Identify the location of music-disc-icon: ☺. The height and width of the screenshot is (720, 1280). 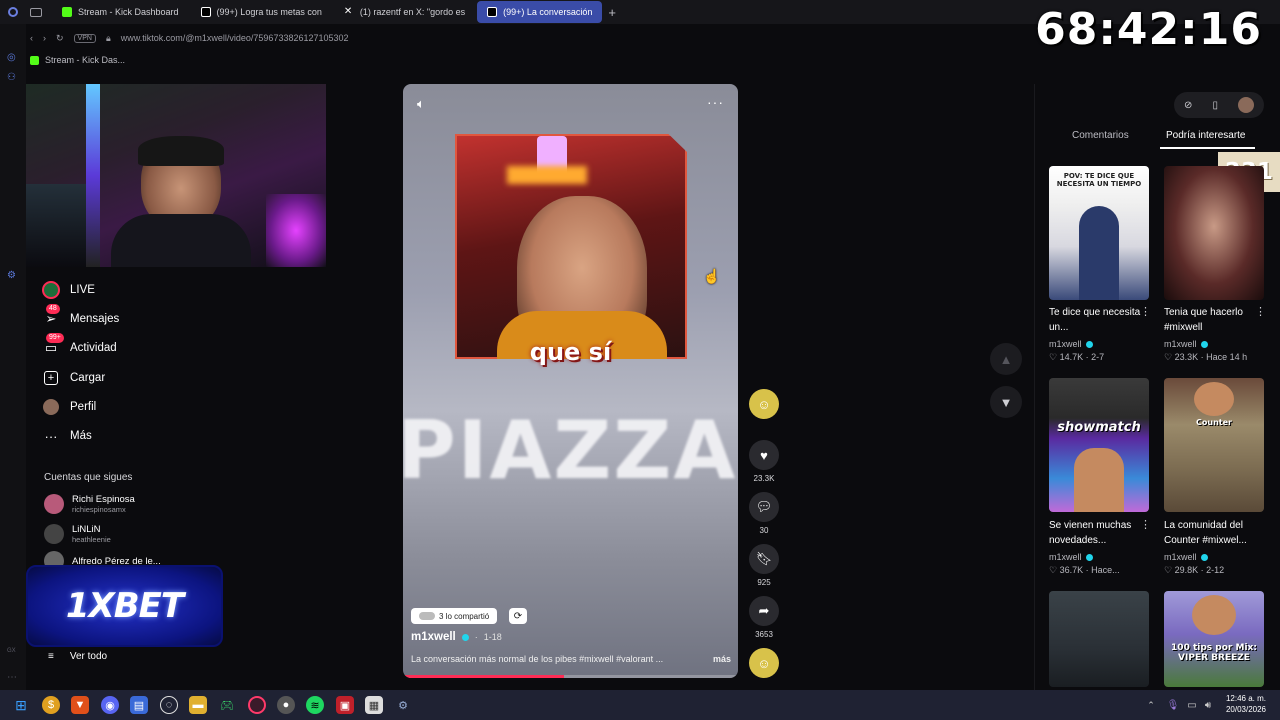
(764, 663).